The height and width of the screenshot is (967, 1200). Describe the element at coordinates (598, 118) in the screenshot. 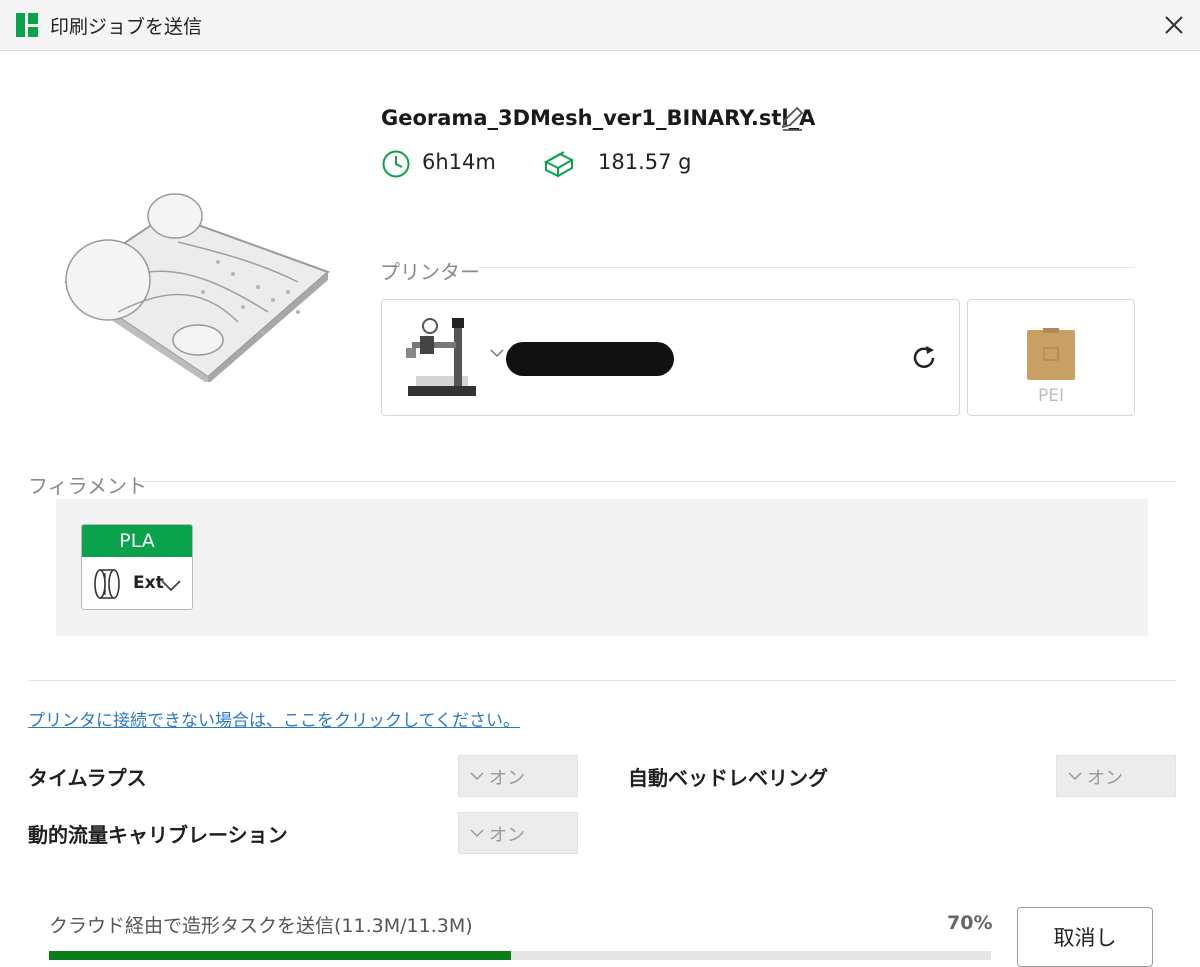

I see `file-name: Georama_3DMesh_ver1_BINARY.stl_A` at that location.